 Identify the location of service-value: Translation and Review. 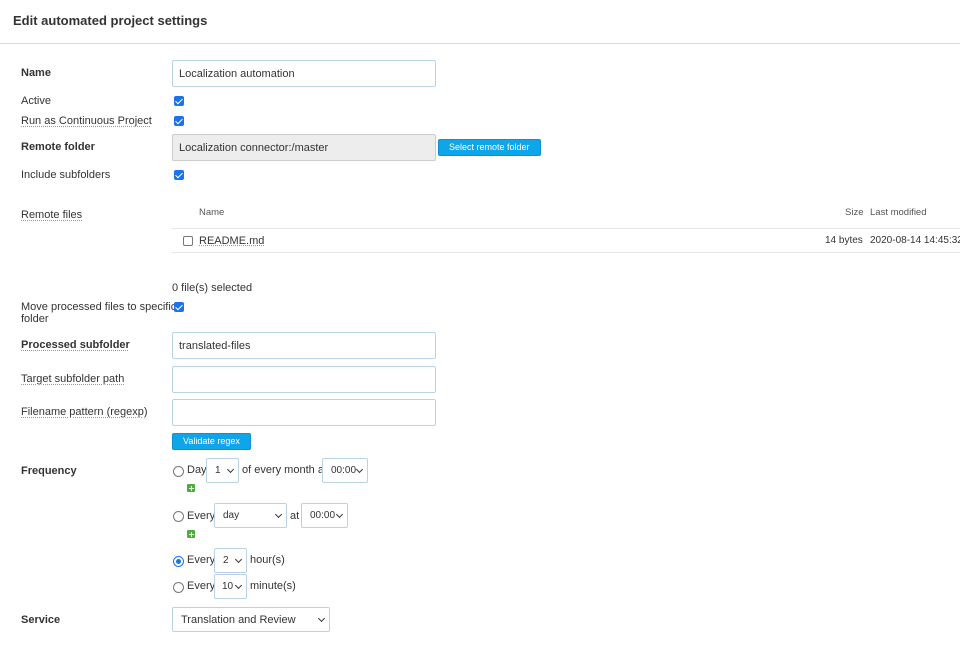
(238, 620).